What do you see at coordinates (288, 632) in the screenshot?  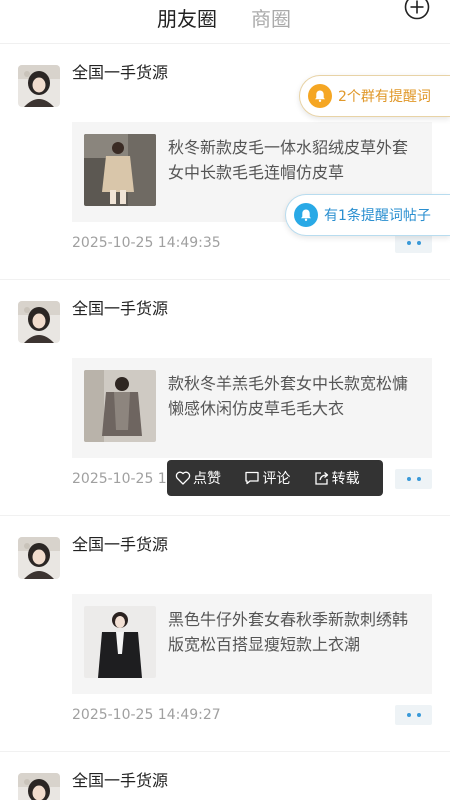 I see `post-description: 黑色牛仔外套女春秋季新款刺绣韩版宽松百搭显瘦短款上衣潮` at bounding box center [288, 632].